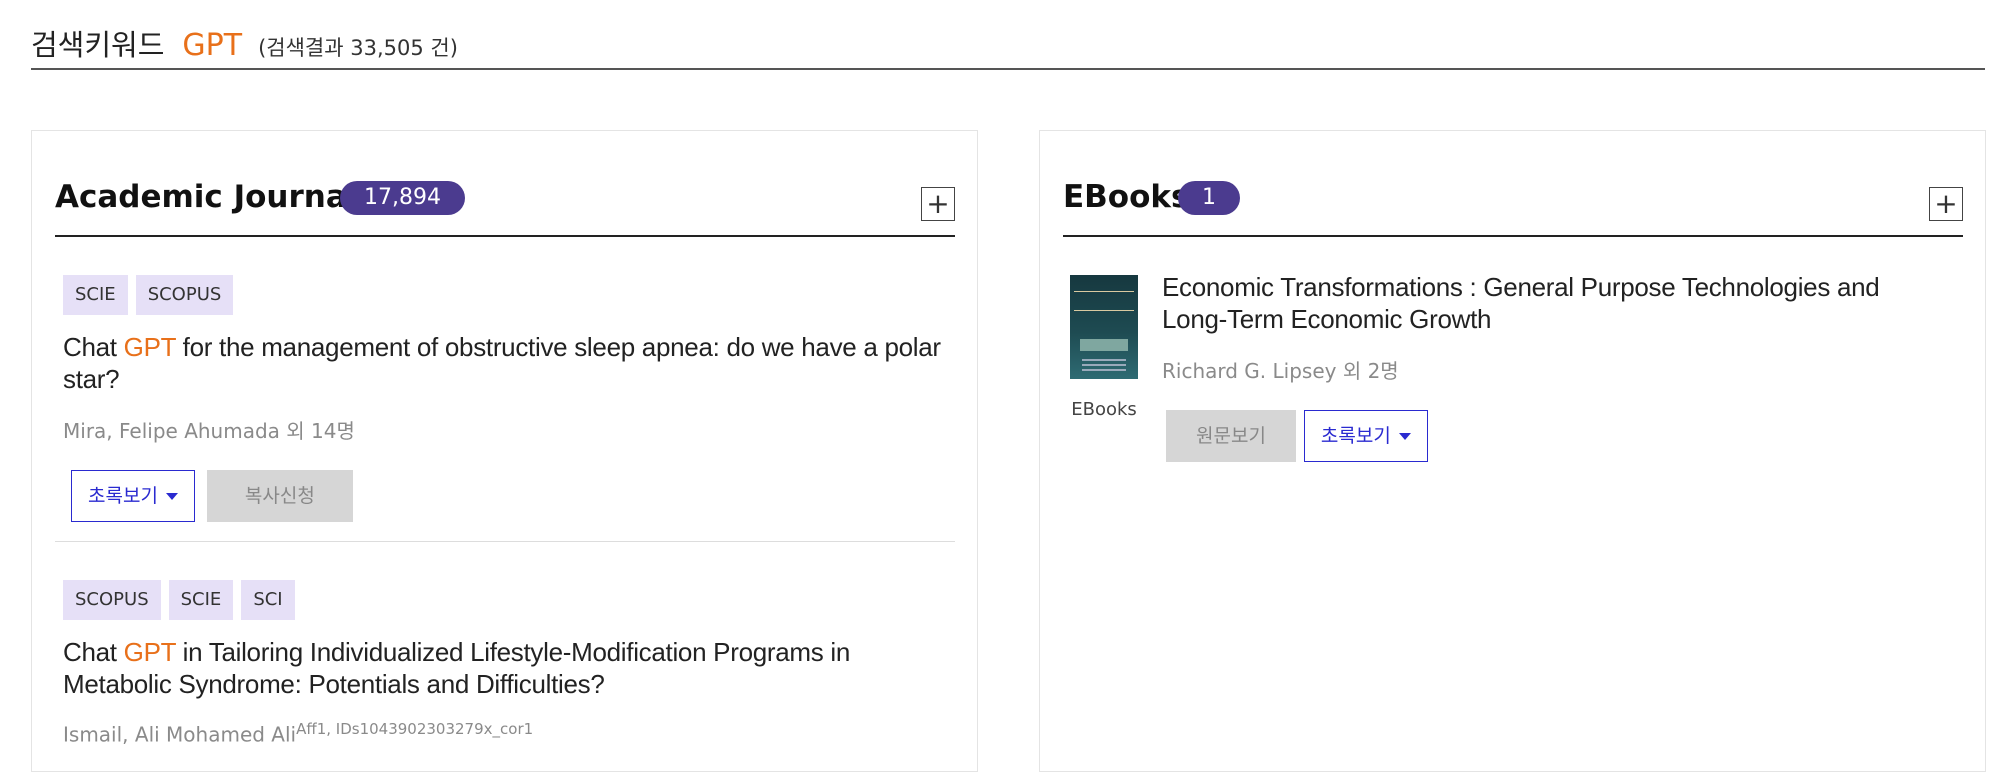 The width and height of the screenshot is (2000, 772). Describe the element at coordinates (402, 198) in the screenshot. I see `result-count-badge: 17,894` at that location.